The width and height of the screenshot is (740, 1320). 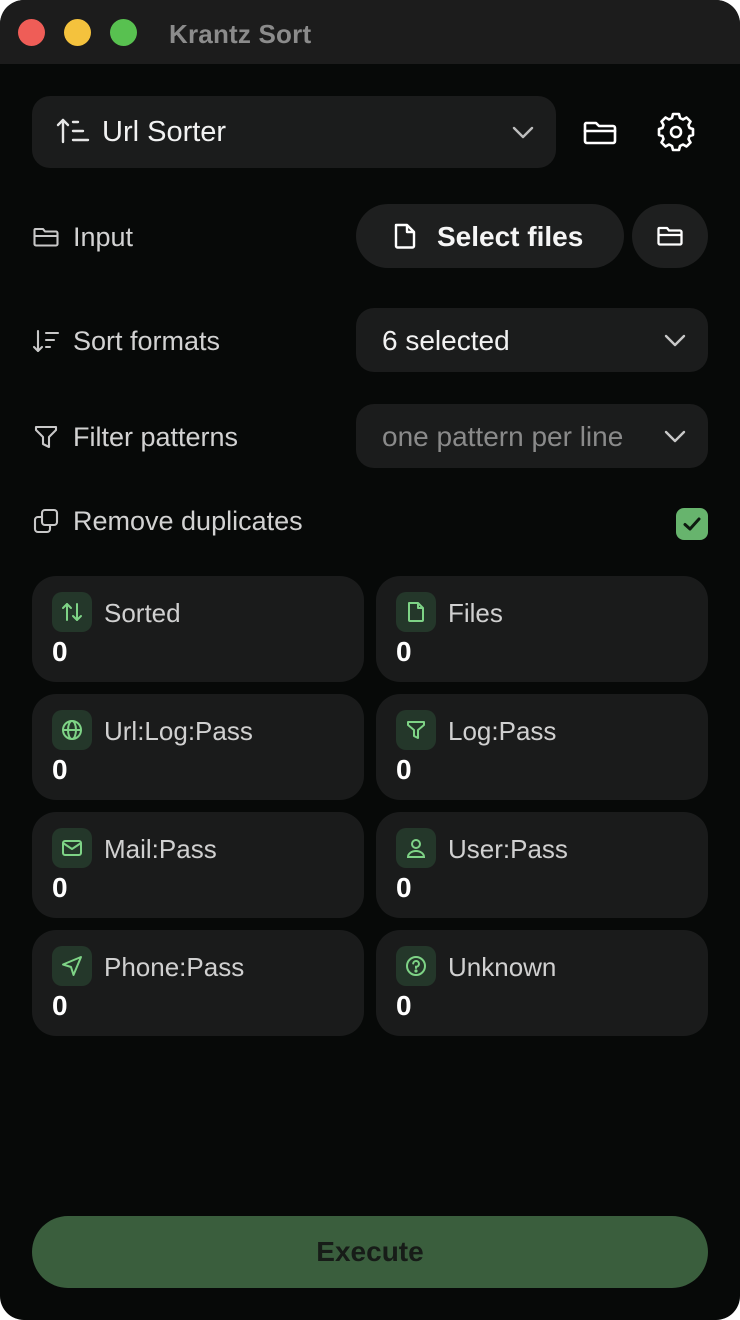 I want to click on filter-patterns-input: one pattern per line, so click(x=532, y=436).